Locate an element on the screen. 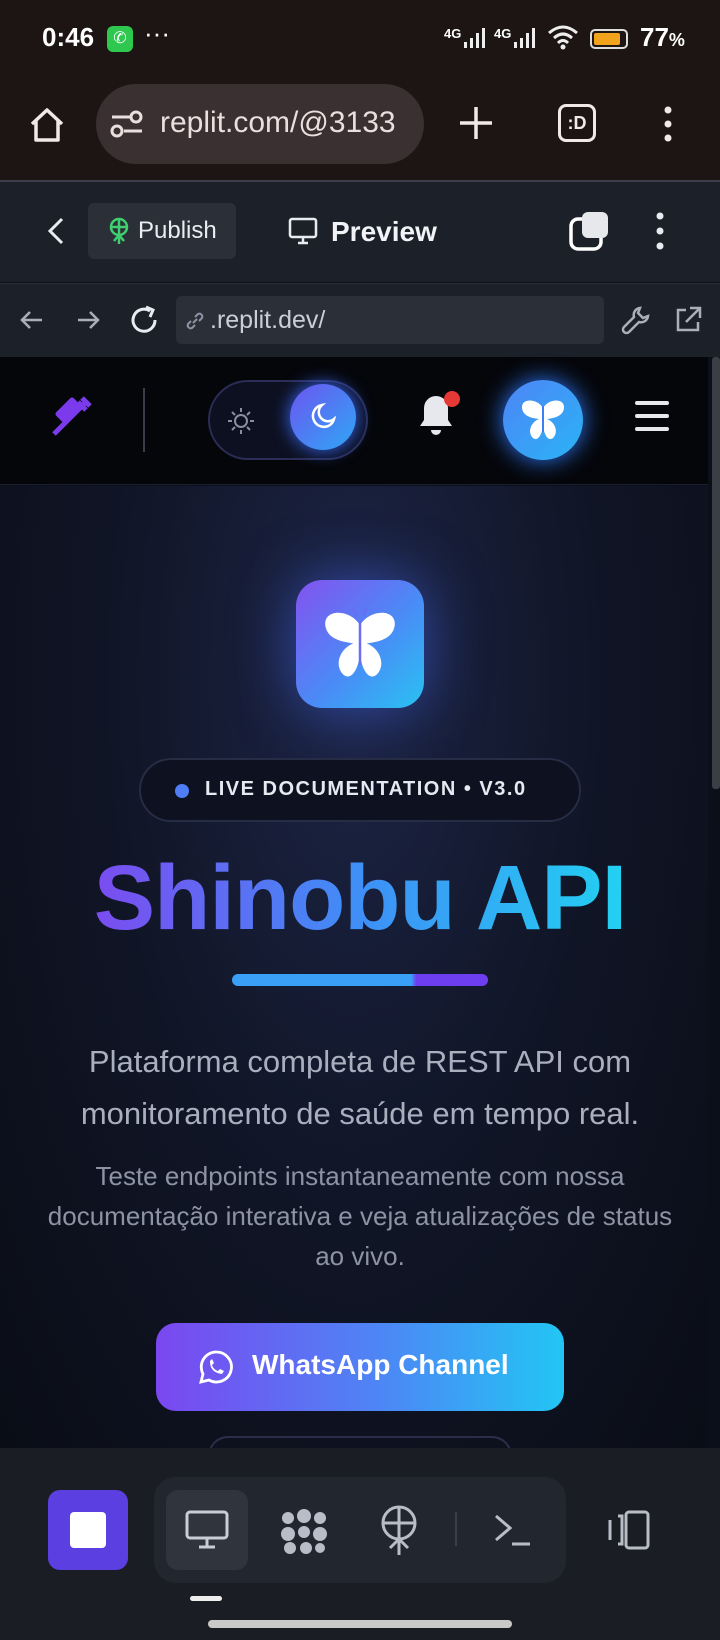 This screenshot has height=1640, width=720. status-bar: 0:46 ✆ ··· 4G 4G 77% is located at coordinates (360, 40).